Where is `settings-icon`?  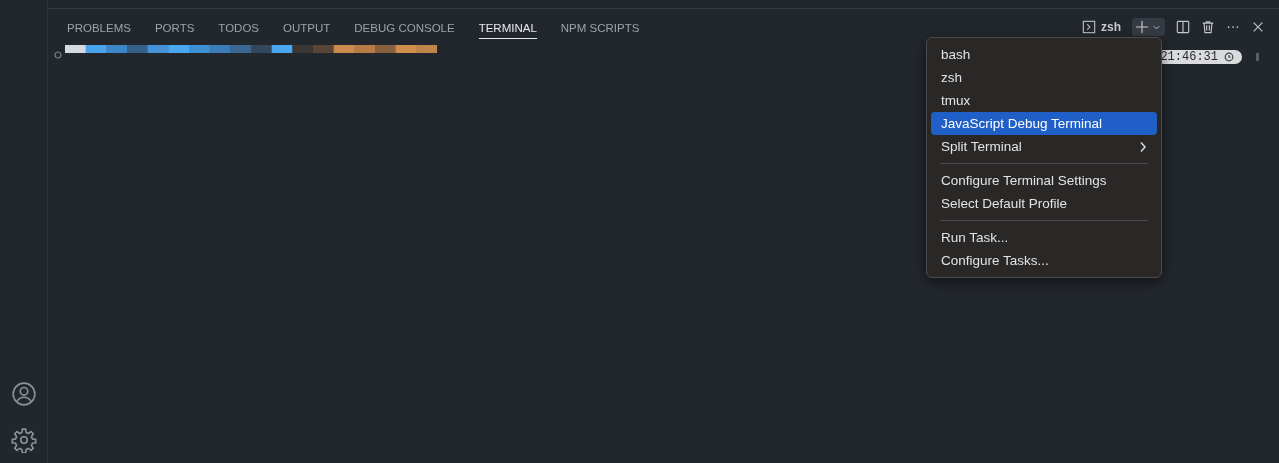
settings-icon is located at coordinates (23, 440).